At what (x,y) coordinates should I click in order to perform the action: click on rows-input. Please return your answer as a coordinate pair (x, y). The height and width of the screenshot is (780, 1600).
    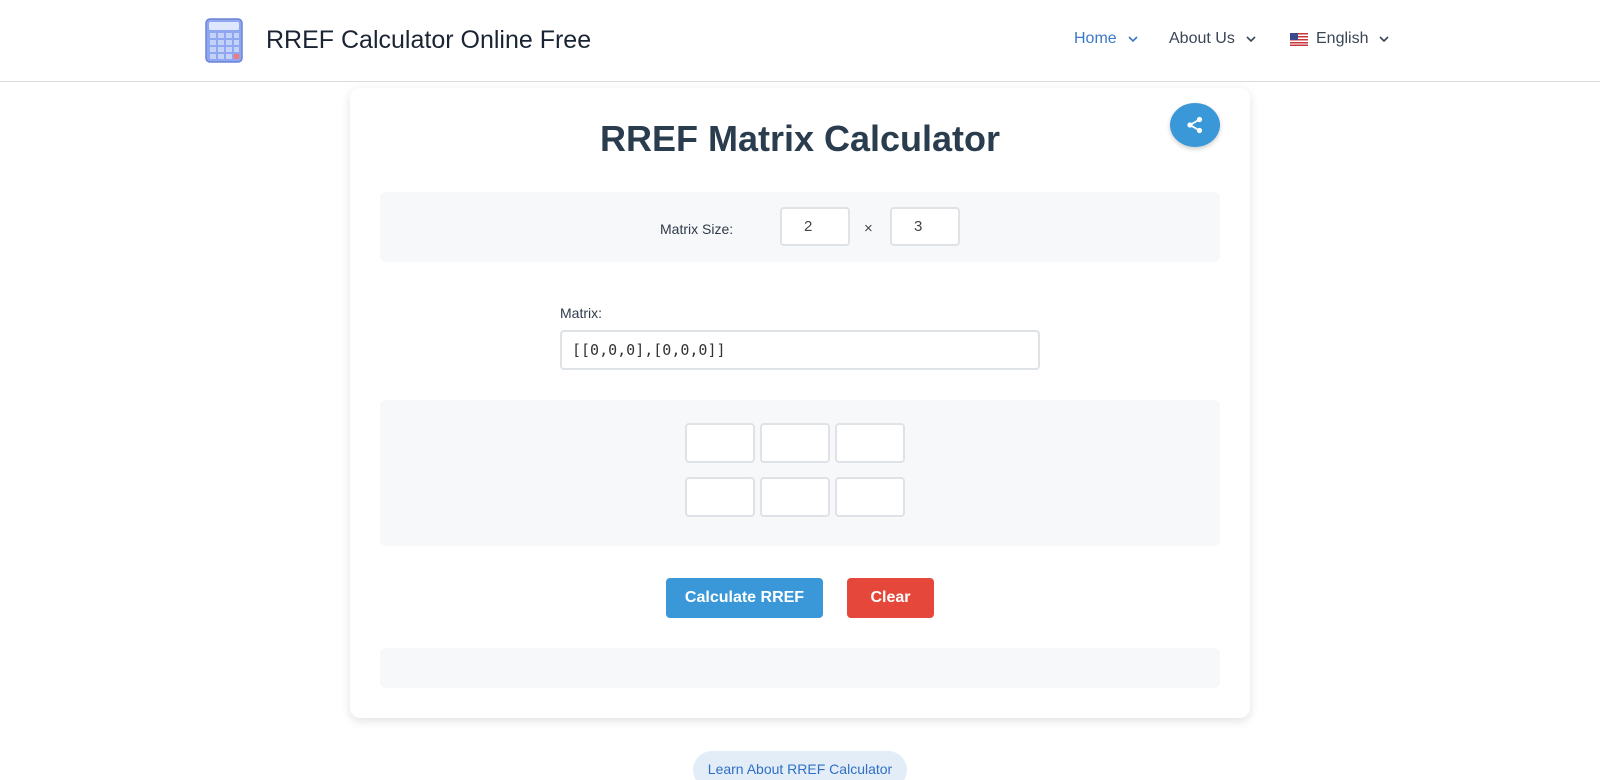
    Looking at the image, I should click on (815, 226).